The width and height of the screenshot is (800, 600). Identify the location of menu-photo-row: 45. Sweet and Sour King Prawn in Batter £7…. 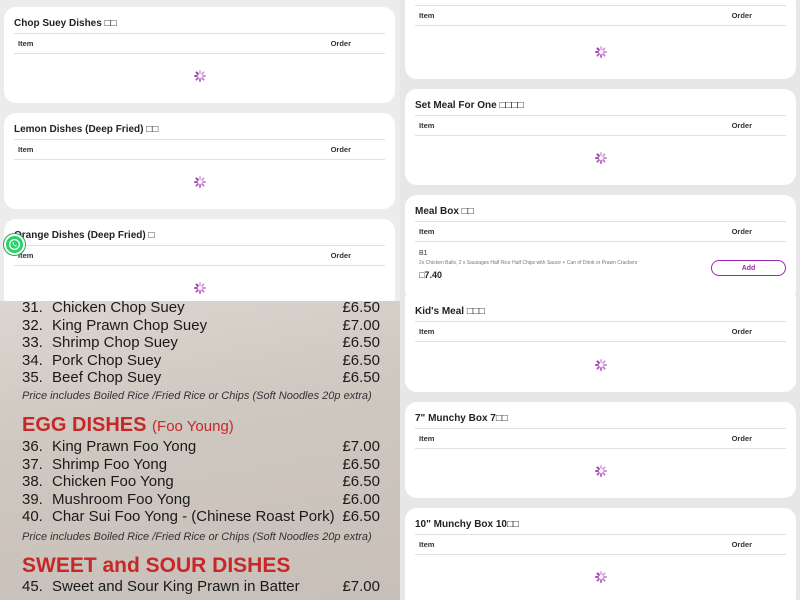
(201, 586).